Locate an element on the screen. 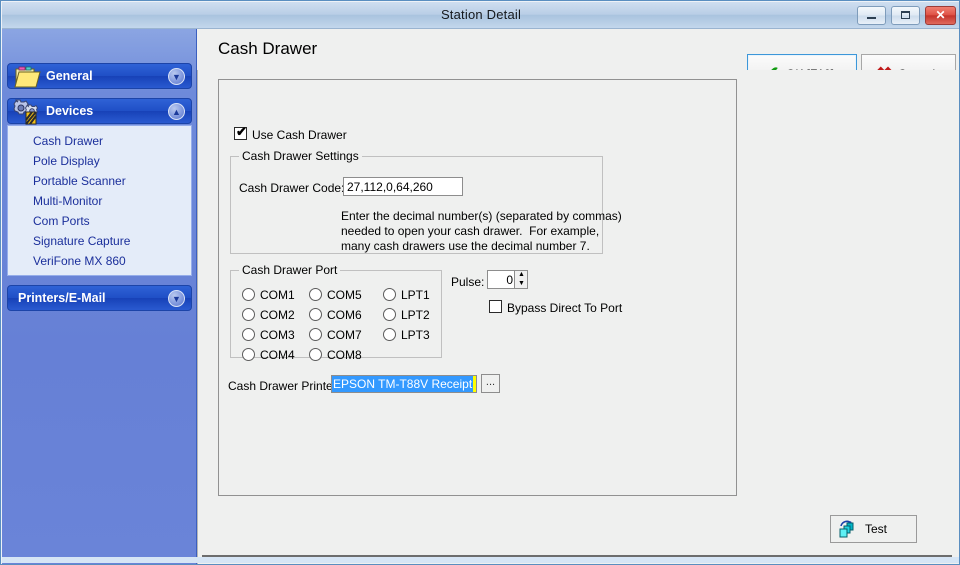  radio-lpt3-label: LPT3 is located at coordinates (415, 335).